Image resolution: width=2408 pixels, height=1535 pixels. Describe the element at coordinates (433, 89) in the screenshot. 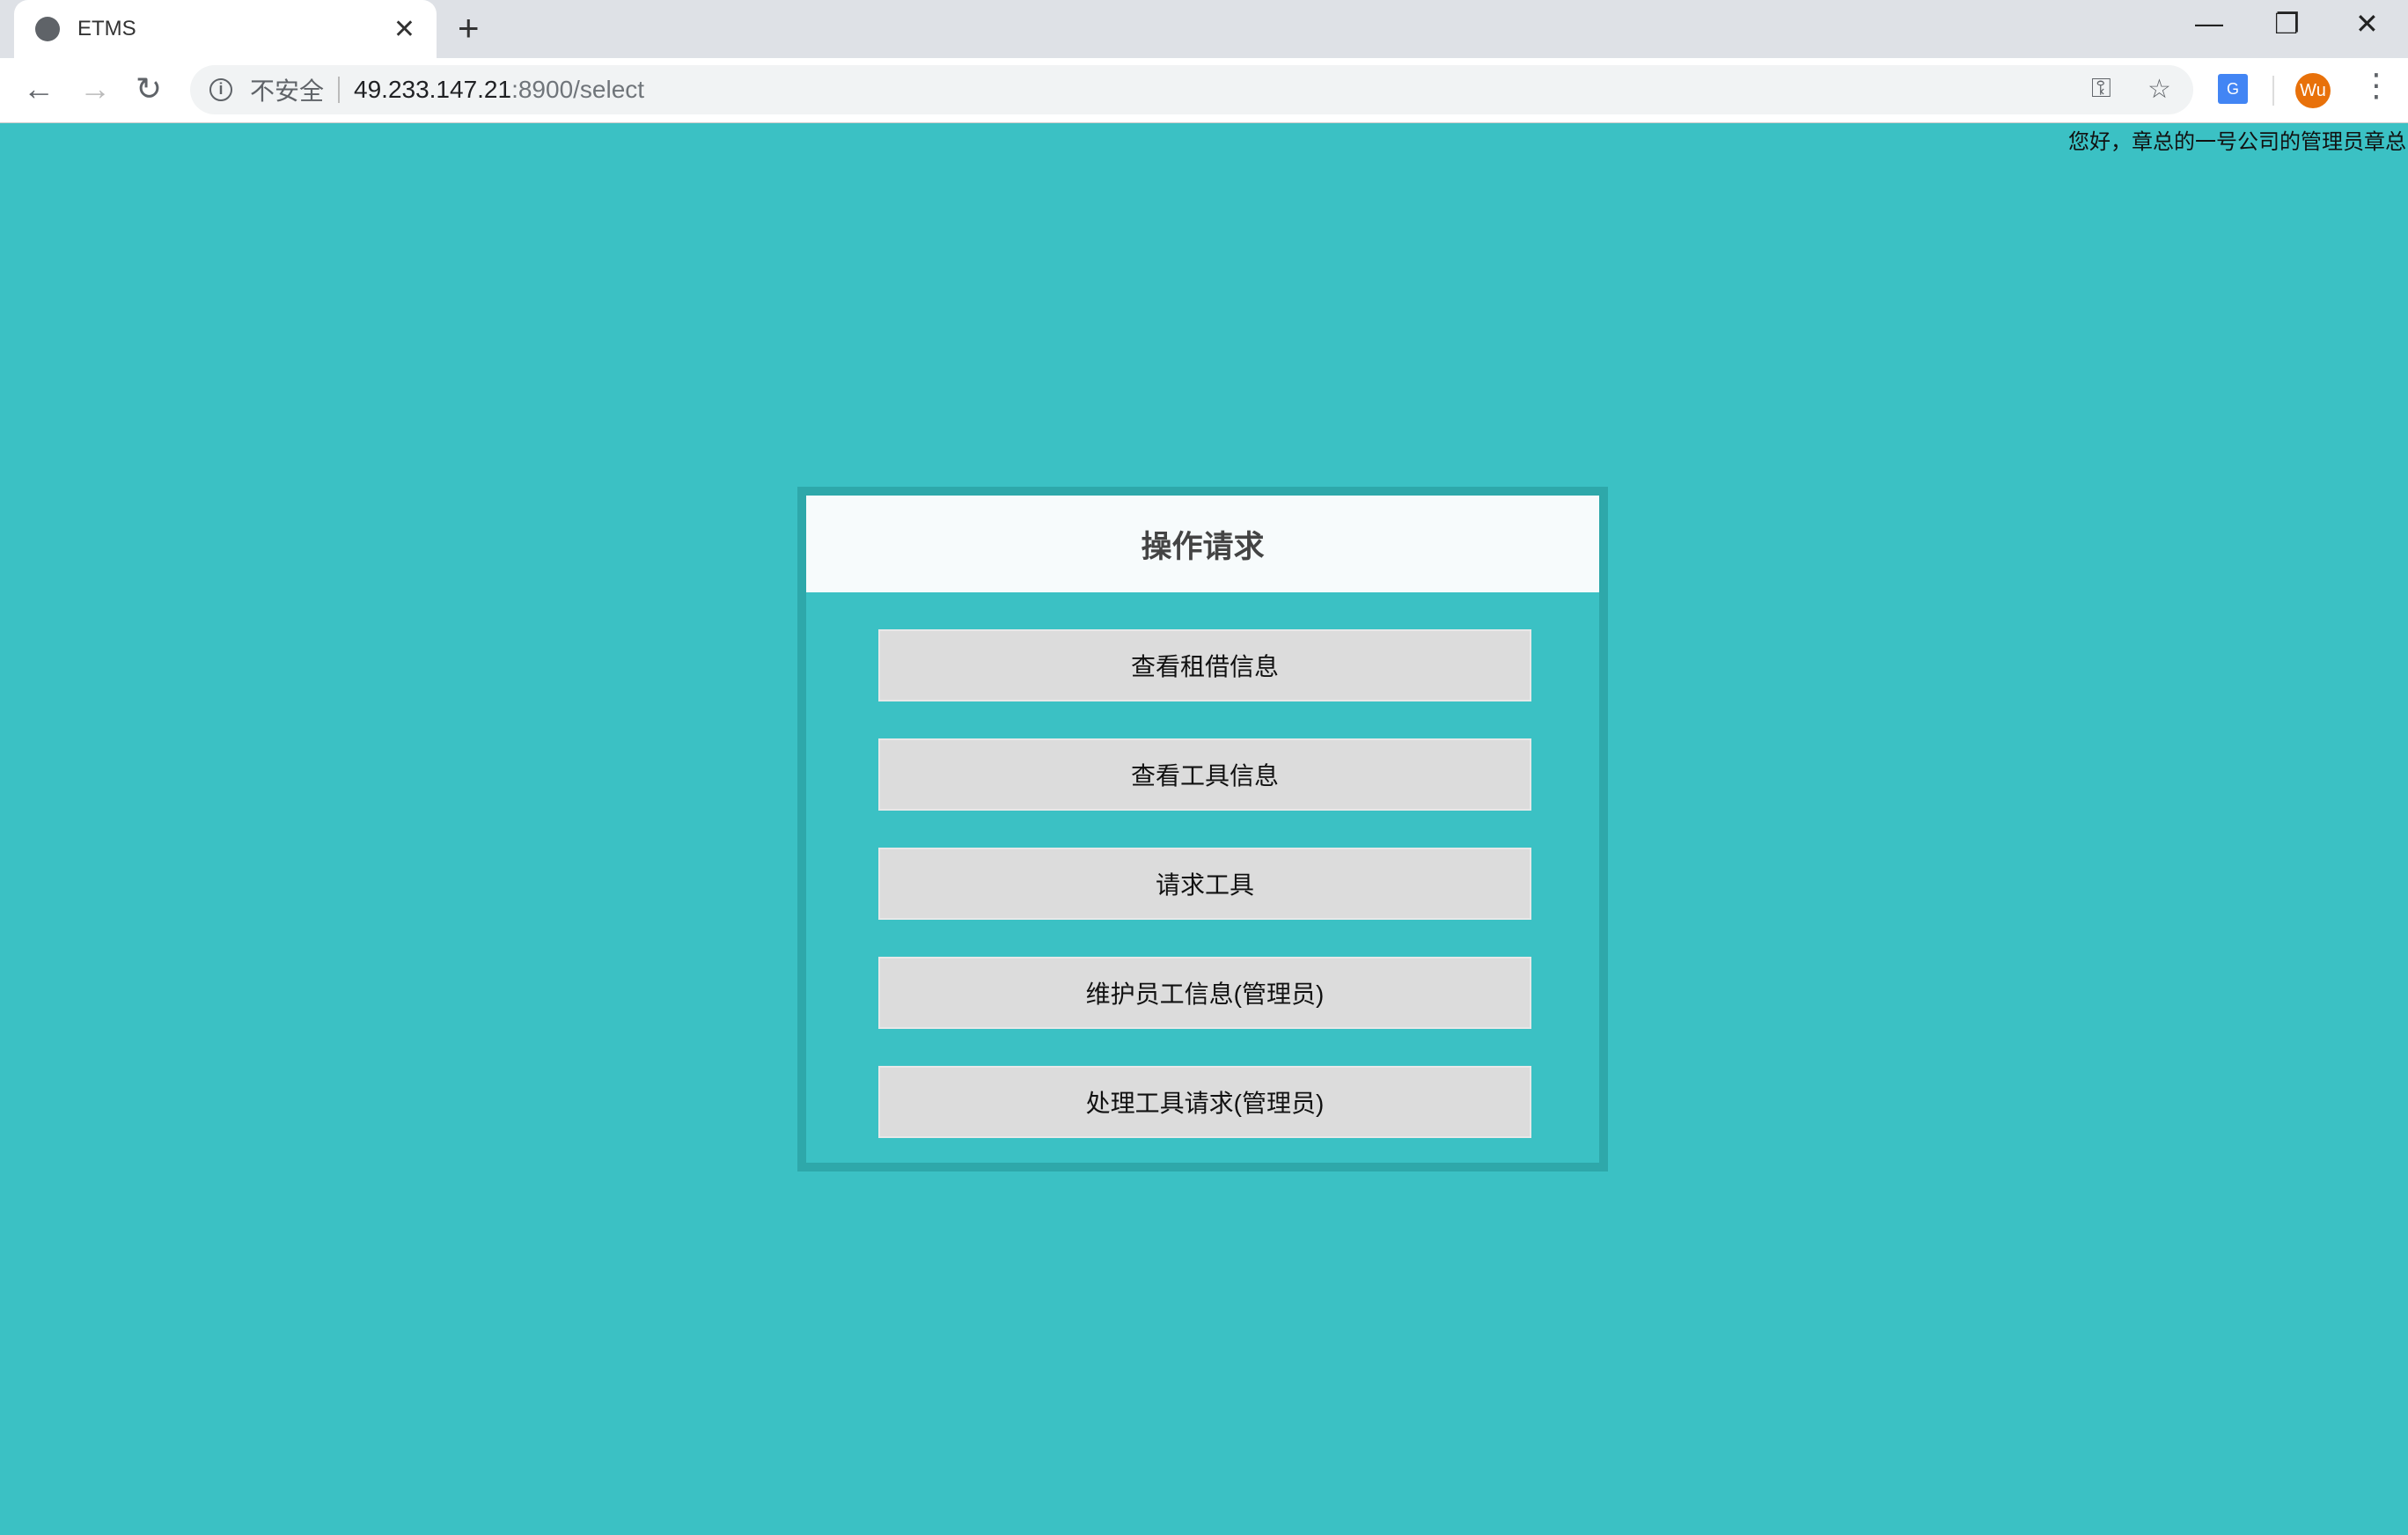

I see `url-host: 49.233.147.21` at that location.